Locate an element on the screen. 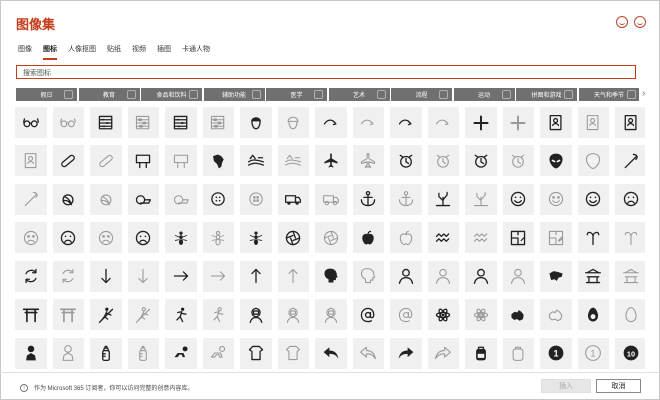  icon-tile-anchor-outline is located at coordinates (406, 199).